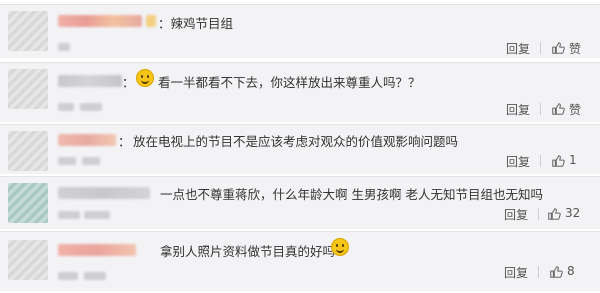  Describe the element at coordinates (573, 213) in the screenshot. I see `like-count: 32` at that location.